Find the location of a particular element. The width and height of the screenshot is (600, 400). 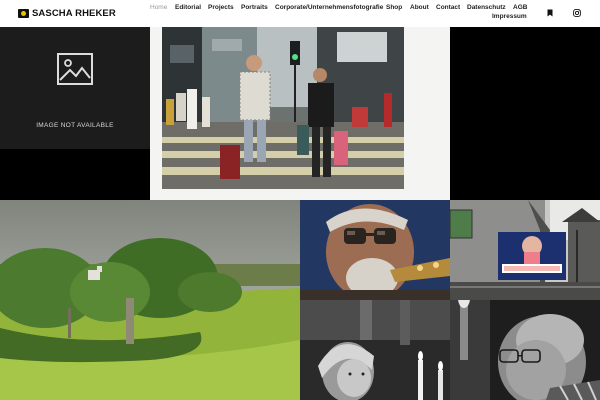

gallery-tile-image-not-available: IMAGE NOT AVAILABLE is located at coordinates (75, 113).